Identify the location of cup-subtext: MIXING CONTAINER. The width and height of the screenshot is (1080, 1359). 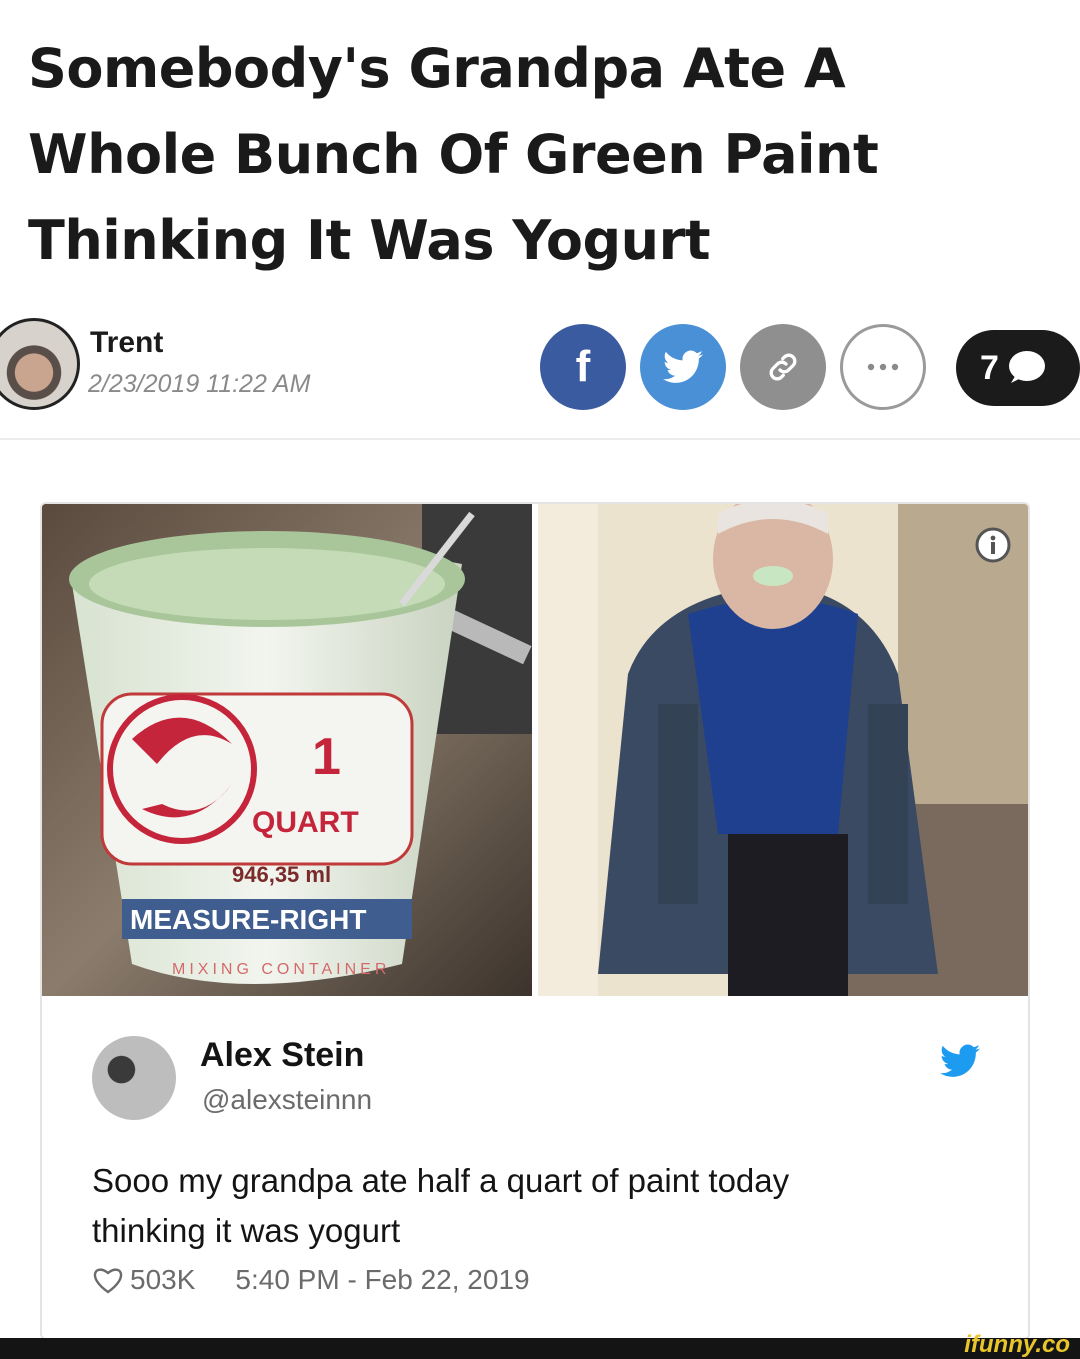
(281, 969).